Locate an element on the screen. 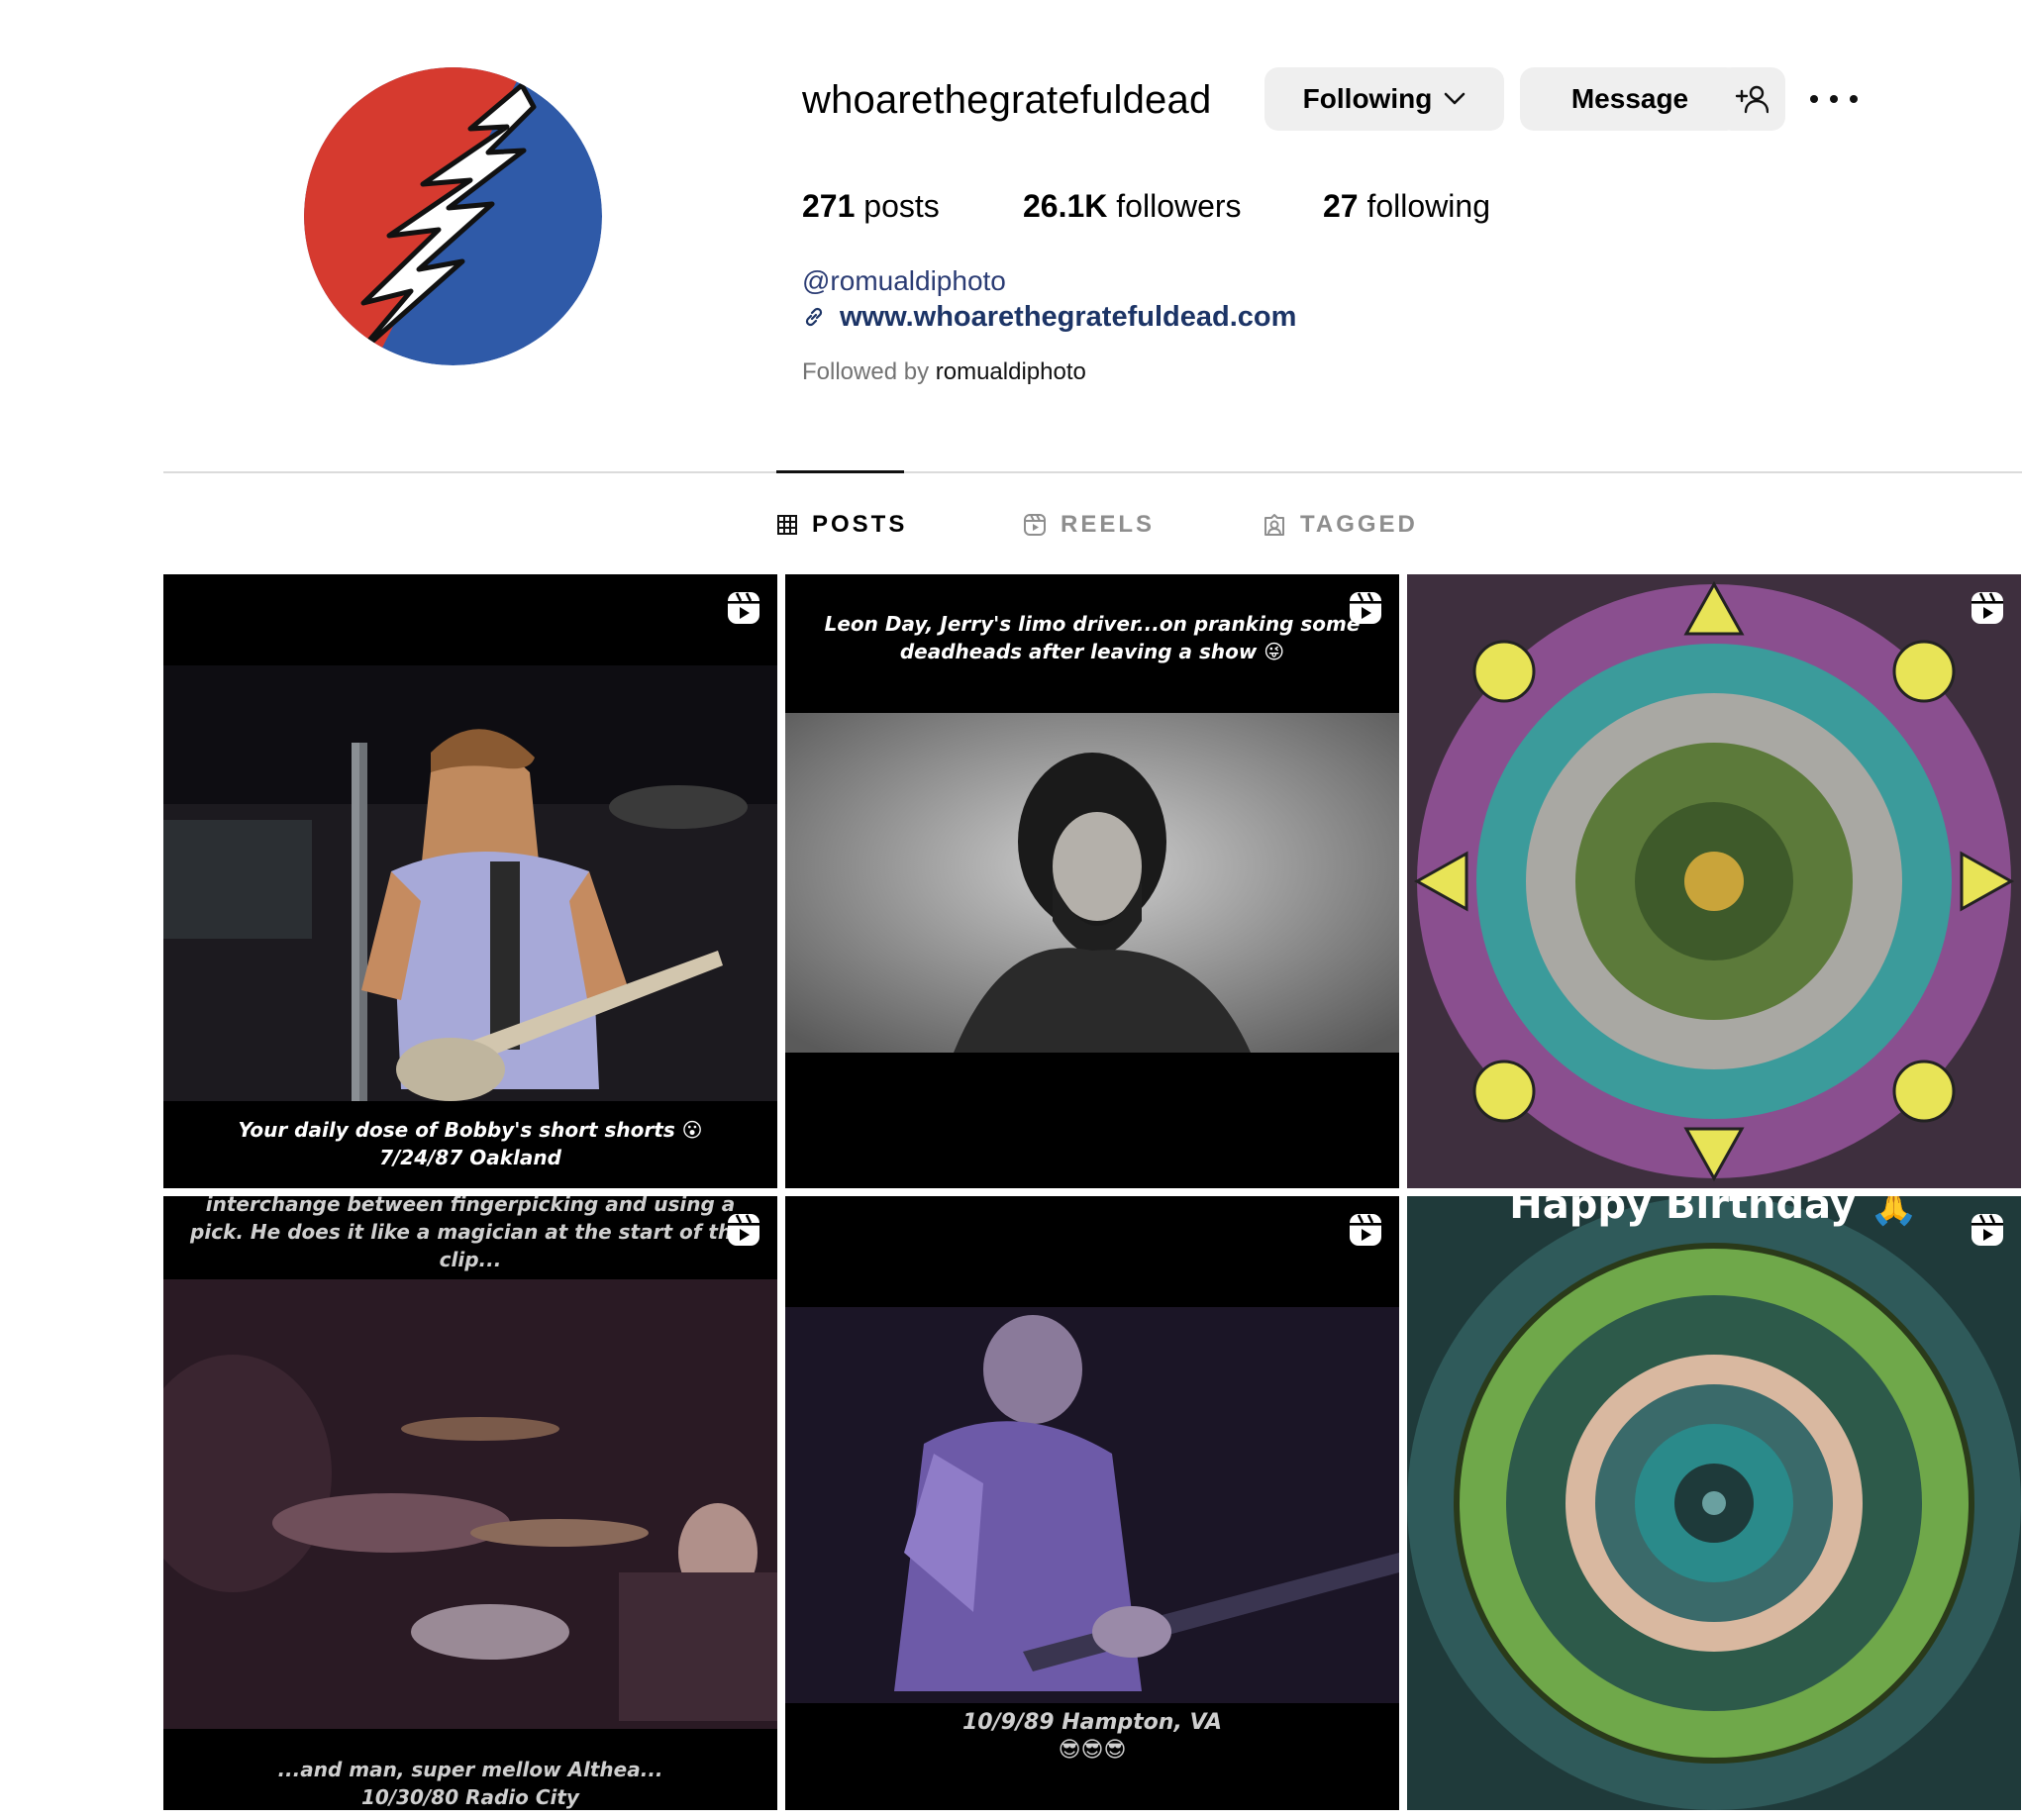 The height and width of the screenshot is (1820, 2022). followed-by: Followed by romualdiphoto is located at coordinates (944, 372).